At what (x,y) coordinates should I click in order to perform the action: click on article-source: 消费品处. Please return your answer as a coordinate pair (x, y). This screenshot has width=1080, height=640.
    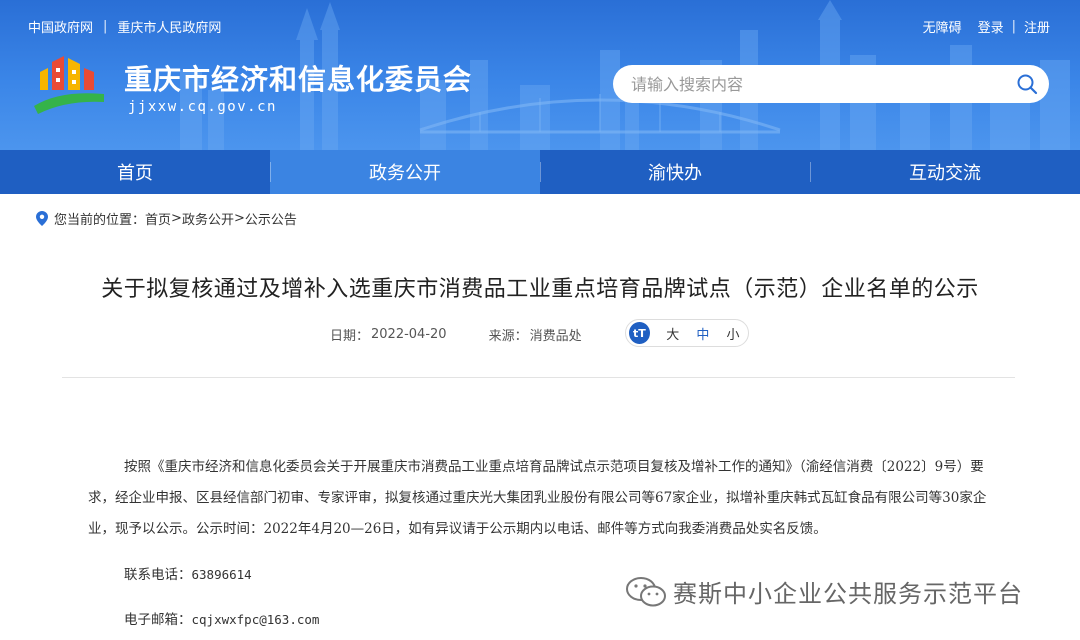
    Looking at the image, I should click on (555, 336).